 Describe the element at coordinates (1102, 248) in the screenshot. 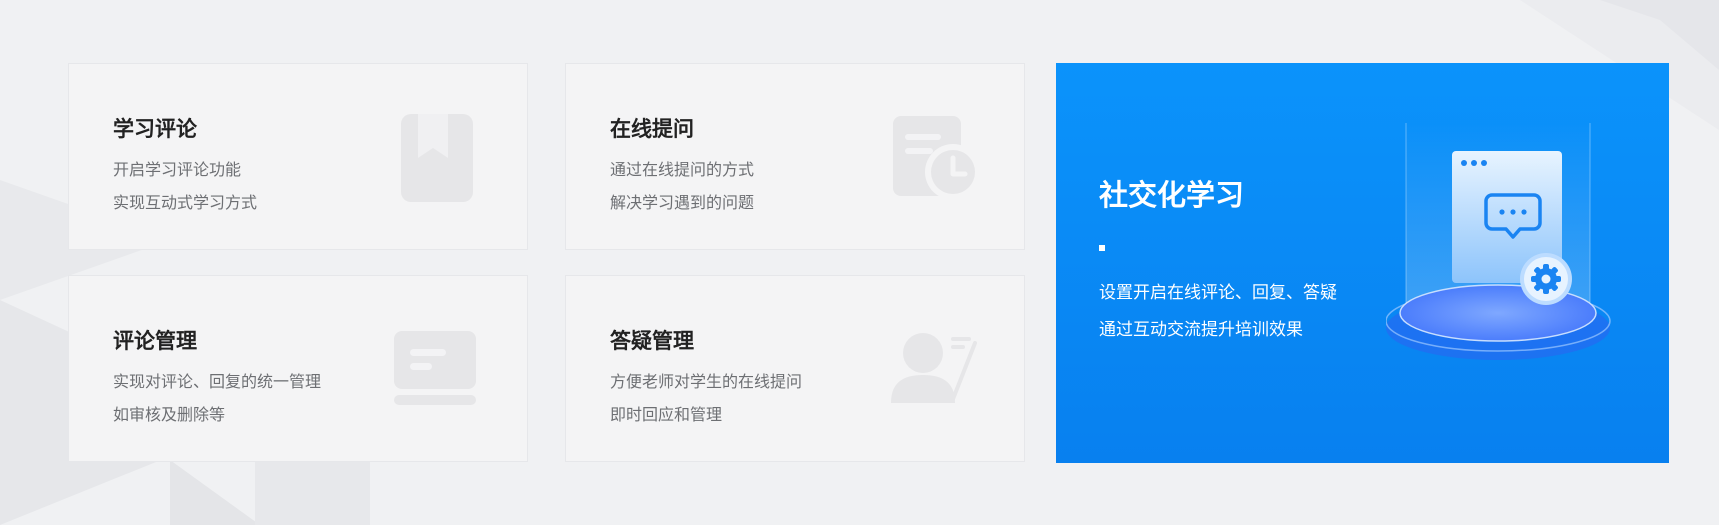

I see `title-divider` at that location.